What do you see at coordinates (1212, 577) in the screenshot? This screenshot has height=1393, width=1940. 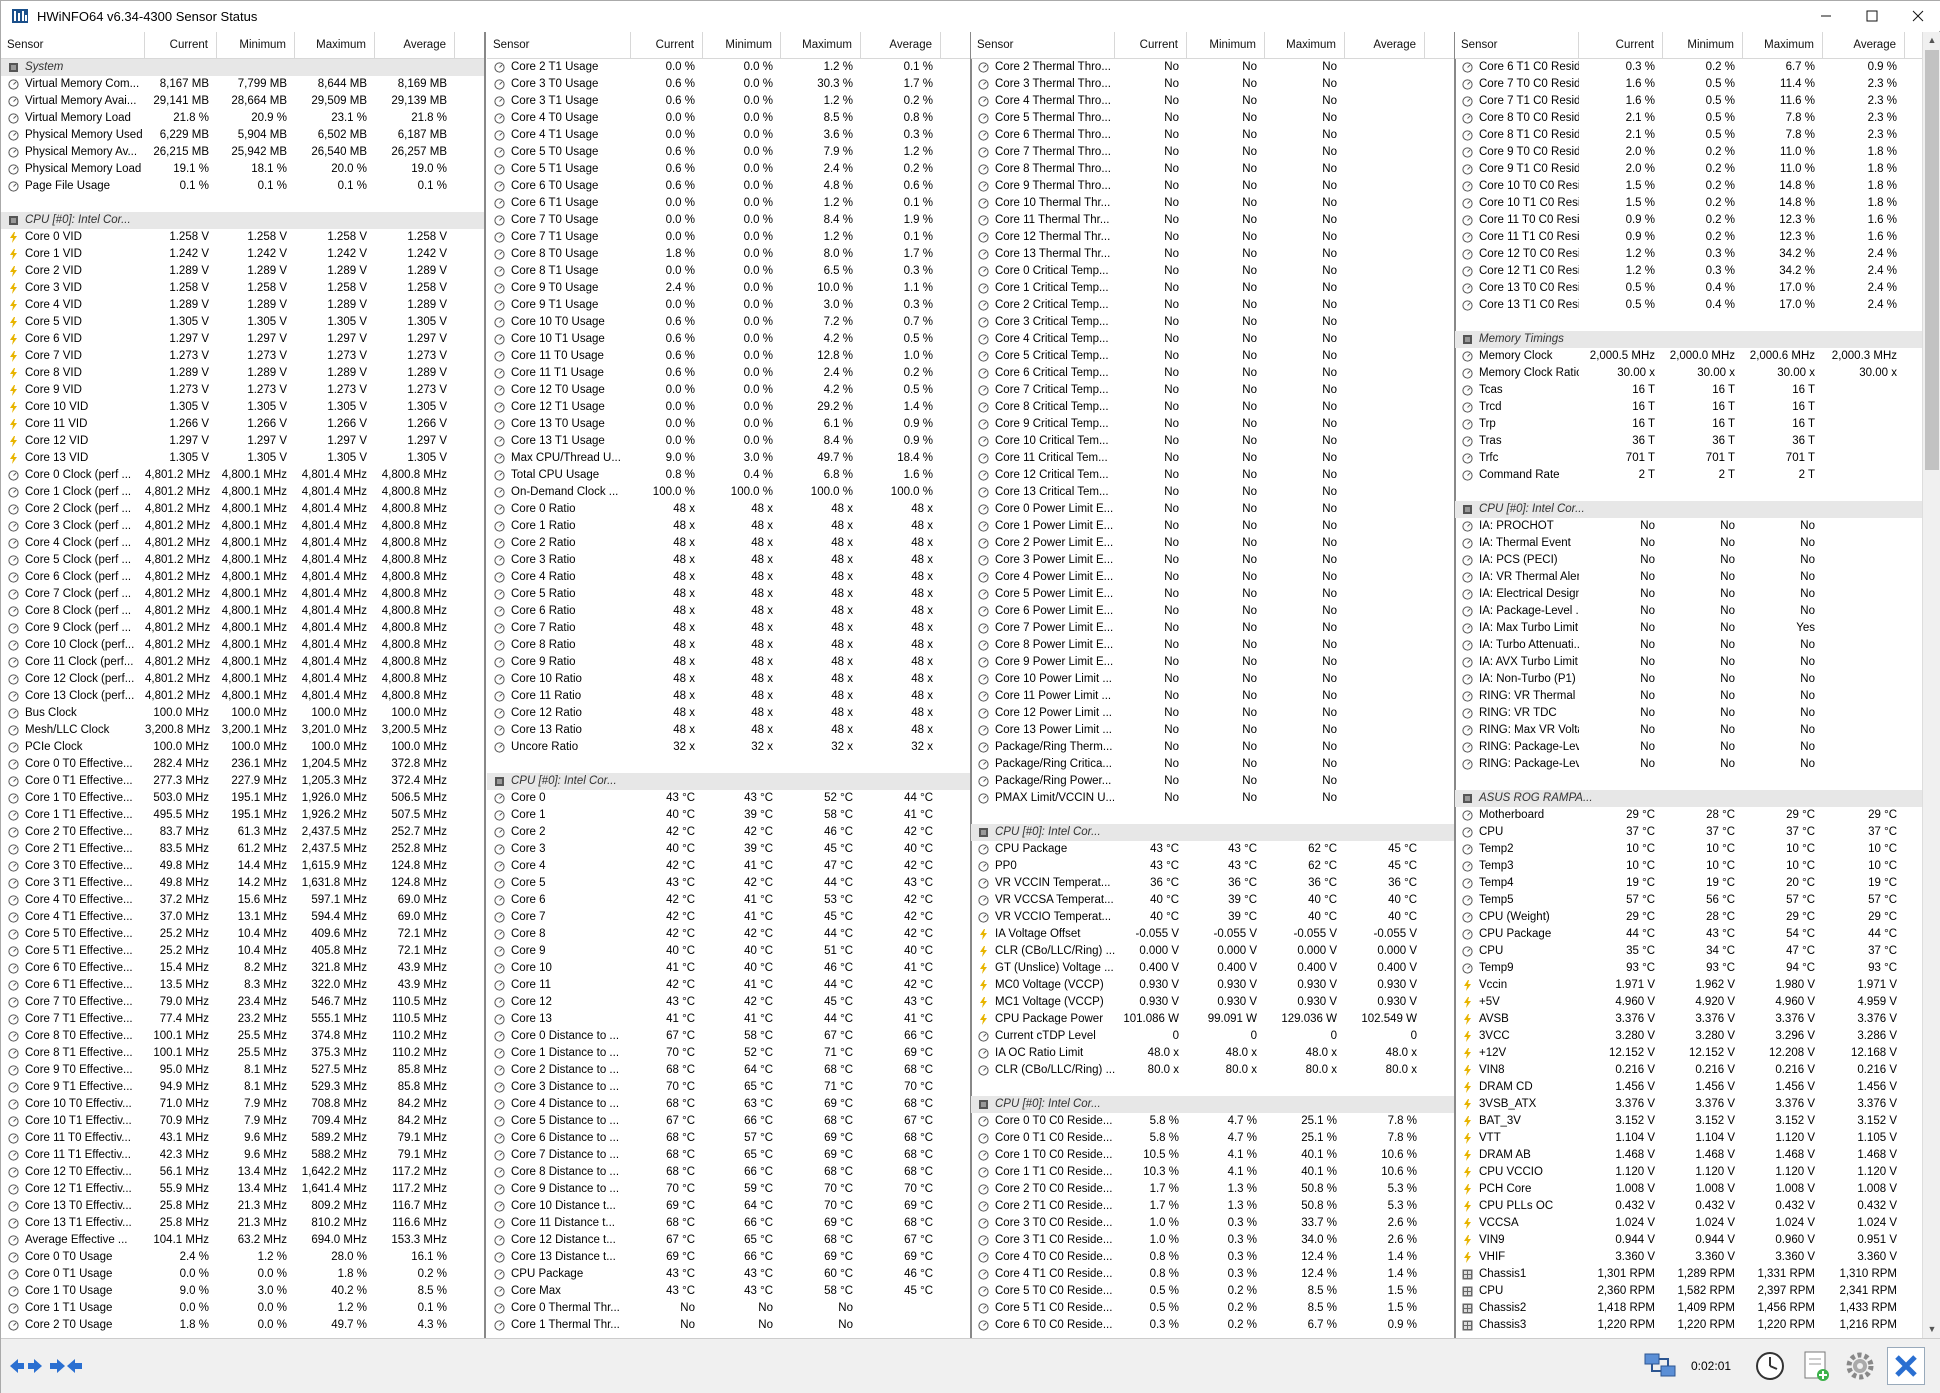 I see `sensor-row: Core 4 Power Limit E... No No No` at bounding box center [1212, 577].